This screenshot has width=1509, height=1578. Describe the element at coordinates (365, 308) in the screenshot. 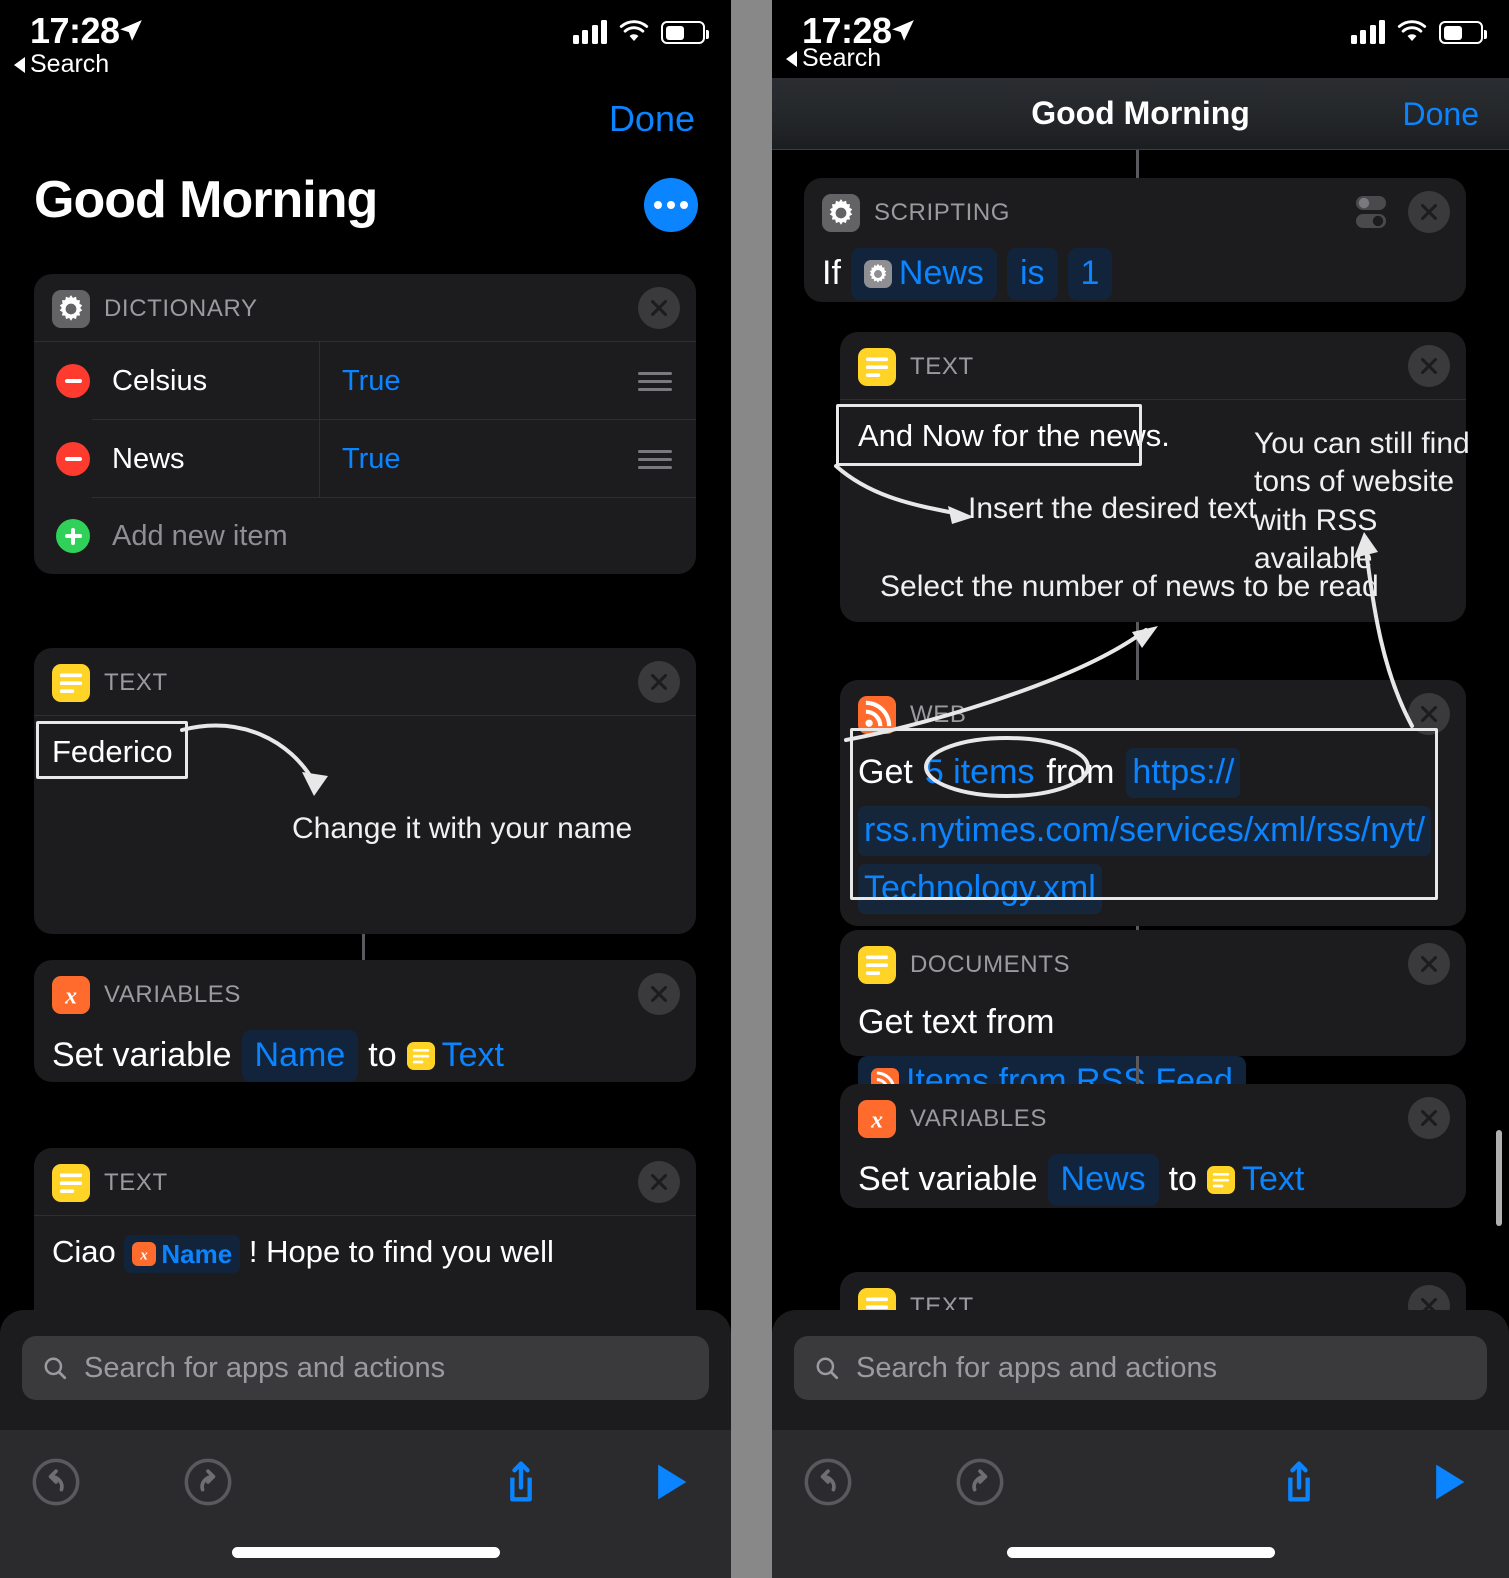

I see `dictionary-card-header: DICTIONARY` at that location.